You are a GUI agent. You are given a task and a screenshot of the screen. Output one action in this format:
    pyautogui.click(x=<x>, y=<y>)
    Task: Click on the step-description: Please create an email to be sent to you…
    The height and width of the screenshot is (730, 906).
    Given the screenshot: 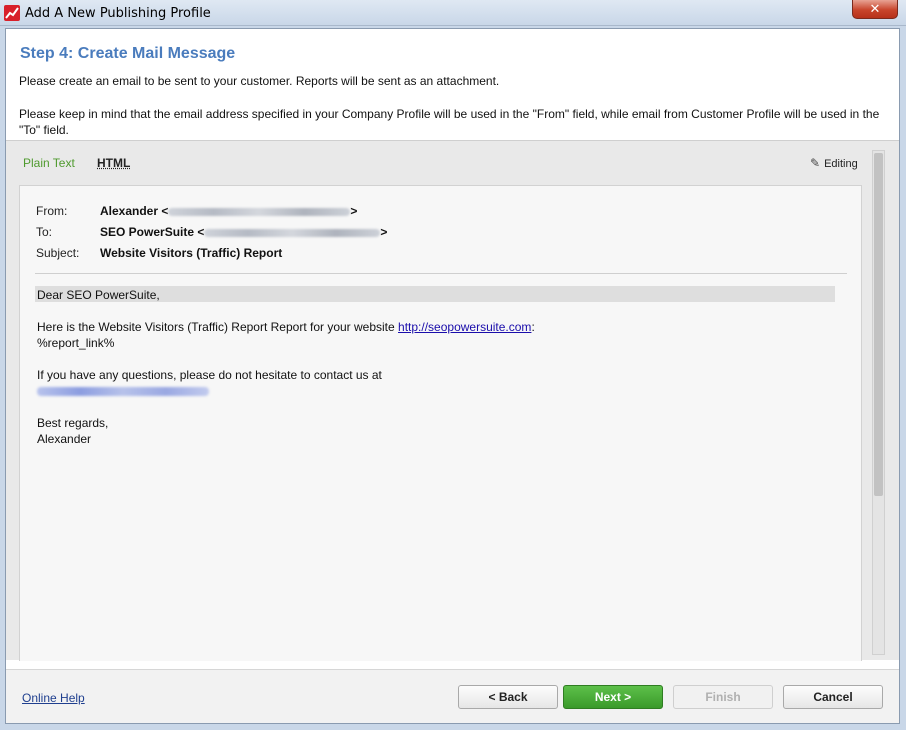 What is the action you would take?
    pyautogui.click(x=259, y=81)
    